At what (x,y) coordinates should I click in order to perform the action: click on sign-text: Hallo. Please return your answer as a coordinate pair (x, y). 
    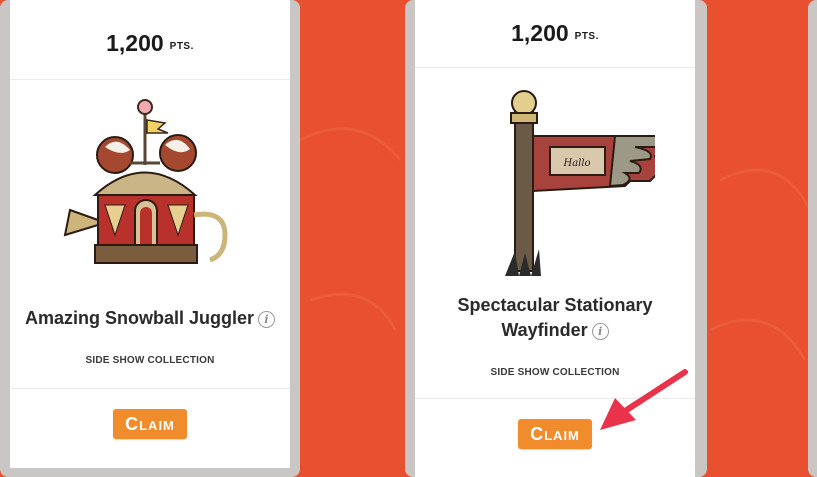
    Looking at the image, I should click on (576, 163).